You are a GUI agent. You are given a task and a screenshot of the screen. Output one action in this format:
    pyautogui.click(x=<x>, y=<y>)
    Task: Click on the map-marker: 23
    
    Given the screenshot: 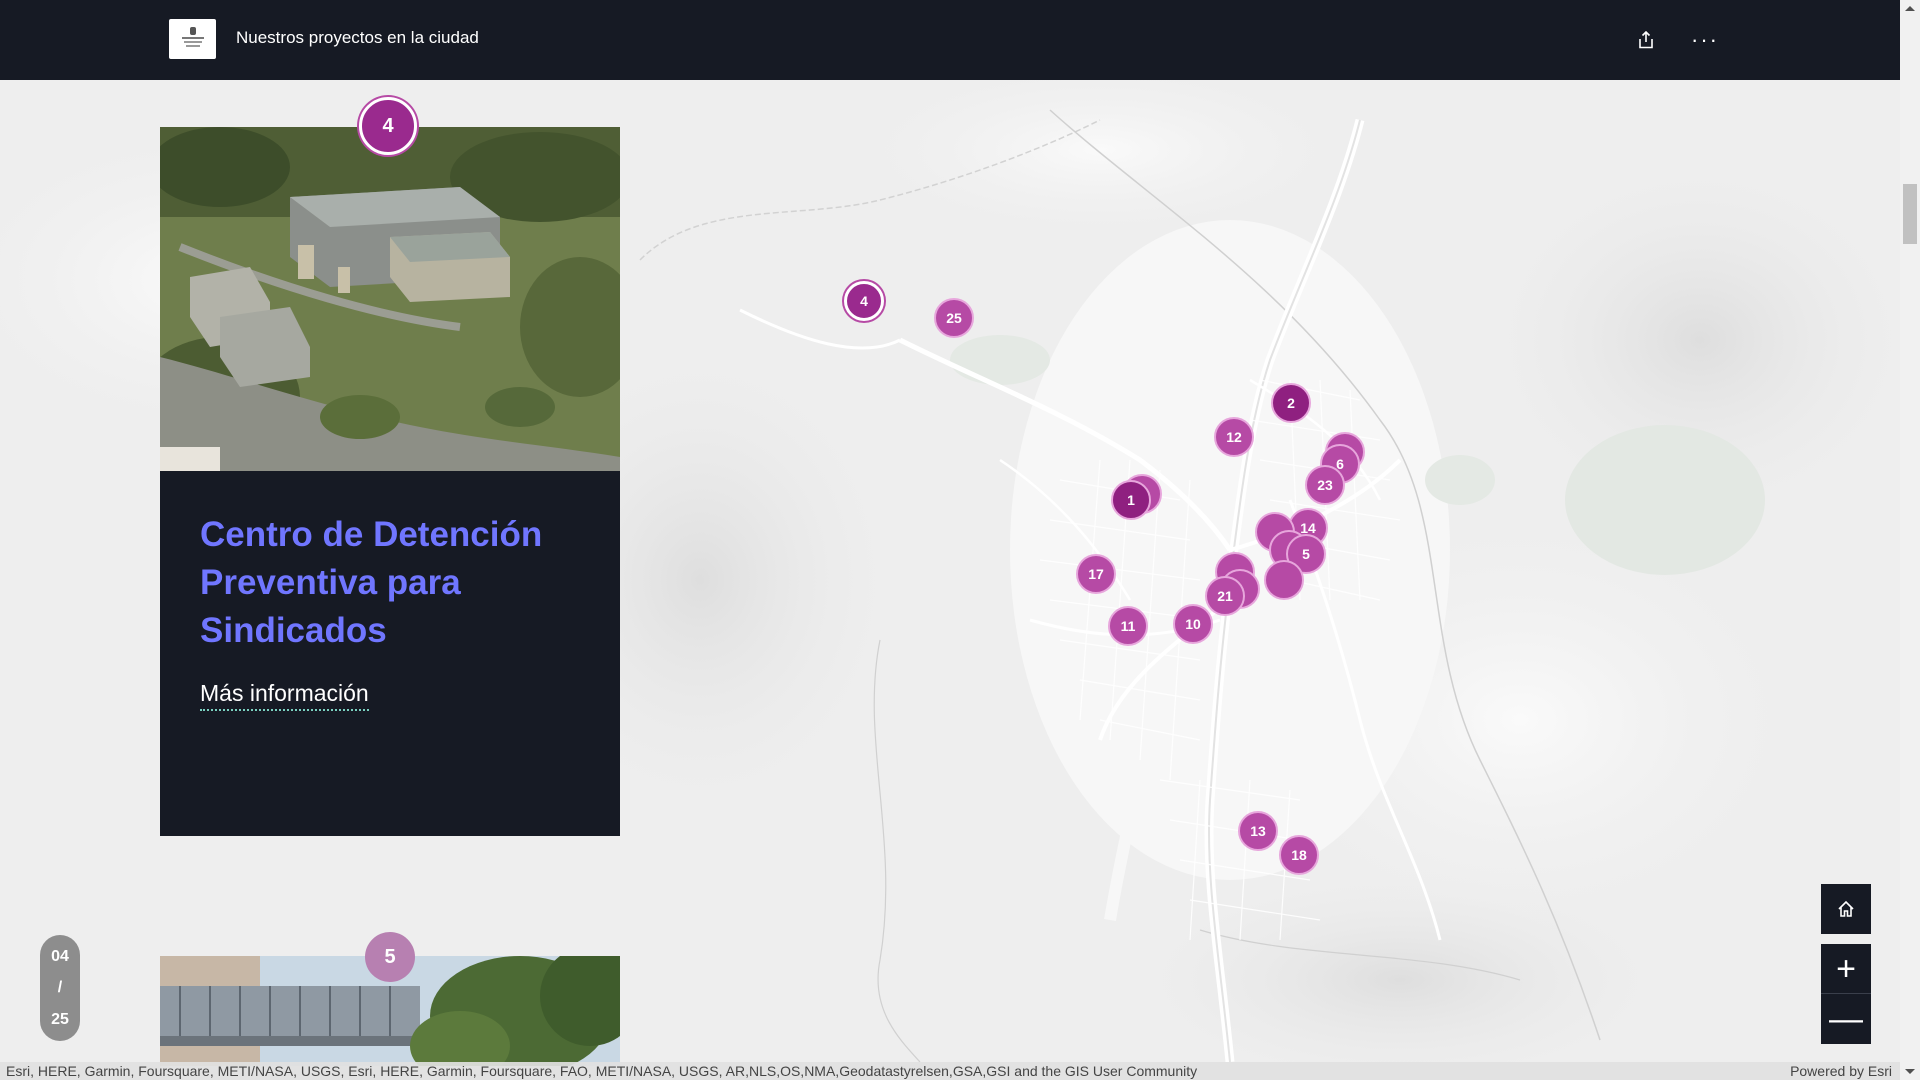 What is the action you would take?
    pyautogui.click(x=1325, y=485)
    